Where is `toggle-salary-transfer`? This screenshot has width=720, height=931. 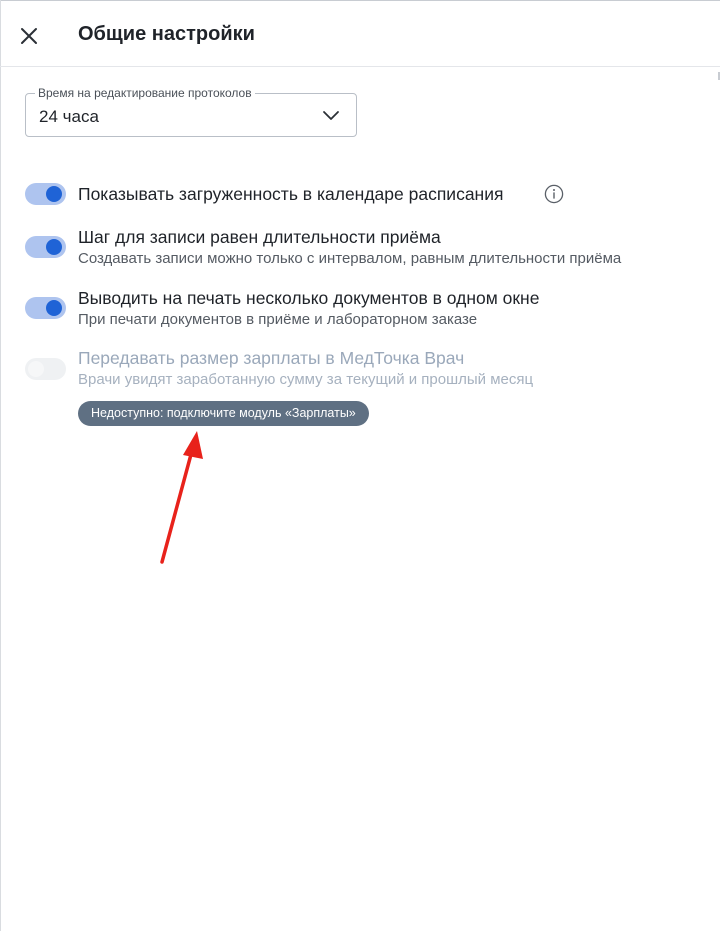 toggle-salary-transfer is located at coordinates (45, 369).